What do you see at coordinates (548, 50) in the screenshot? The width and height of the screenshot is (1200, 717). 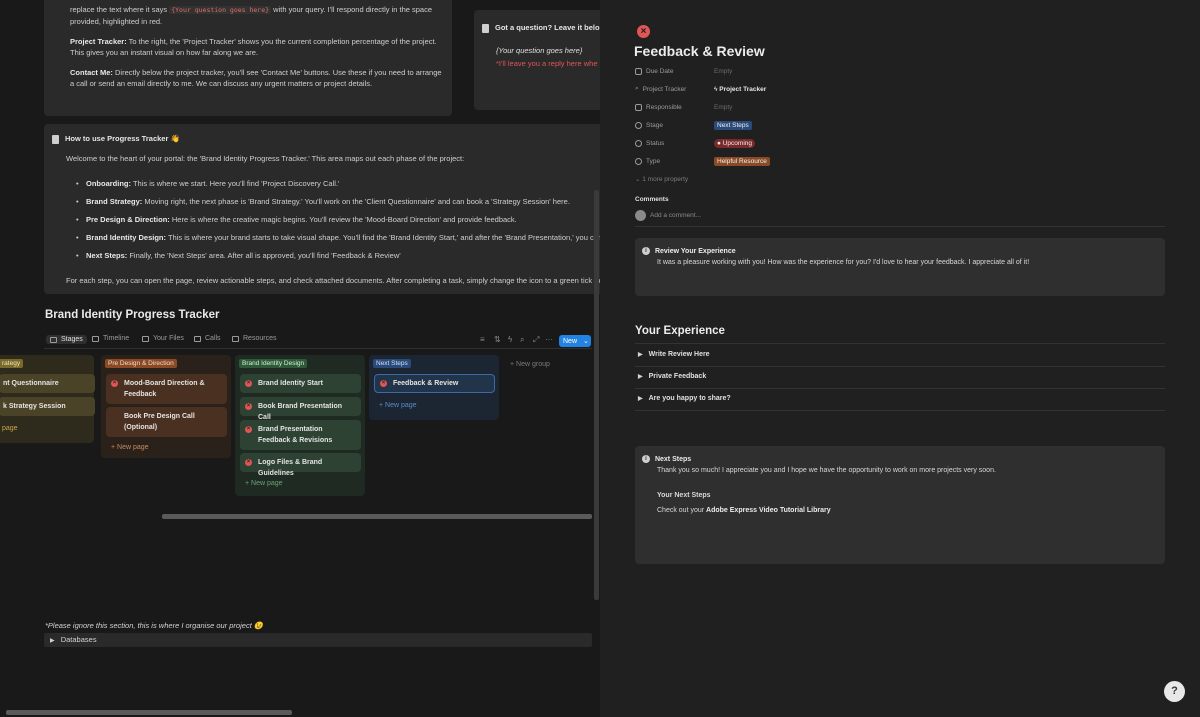 I see `question-placeholder: {Your question goes here}` at bounding box center [548, 50].